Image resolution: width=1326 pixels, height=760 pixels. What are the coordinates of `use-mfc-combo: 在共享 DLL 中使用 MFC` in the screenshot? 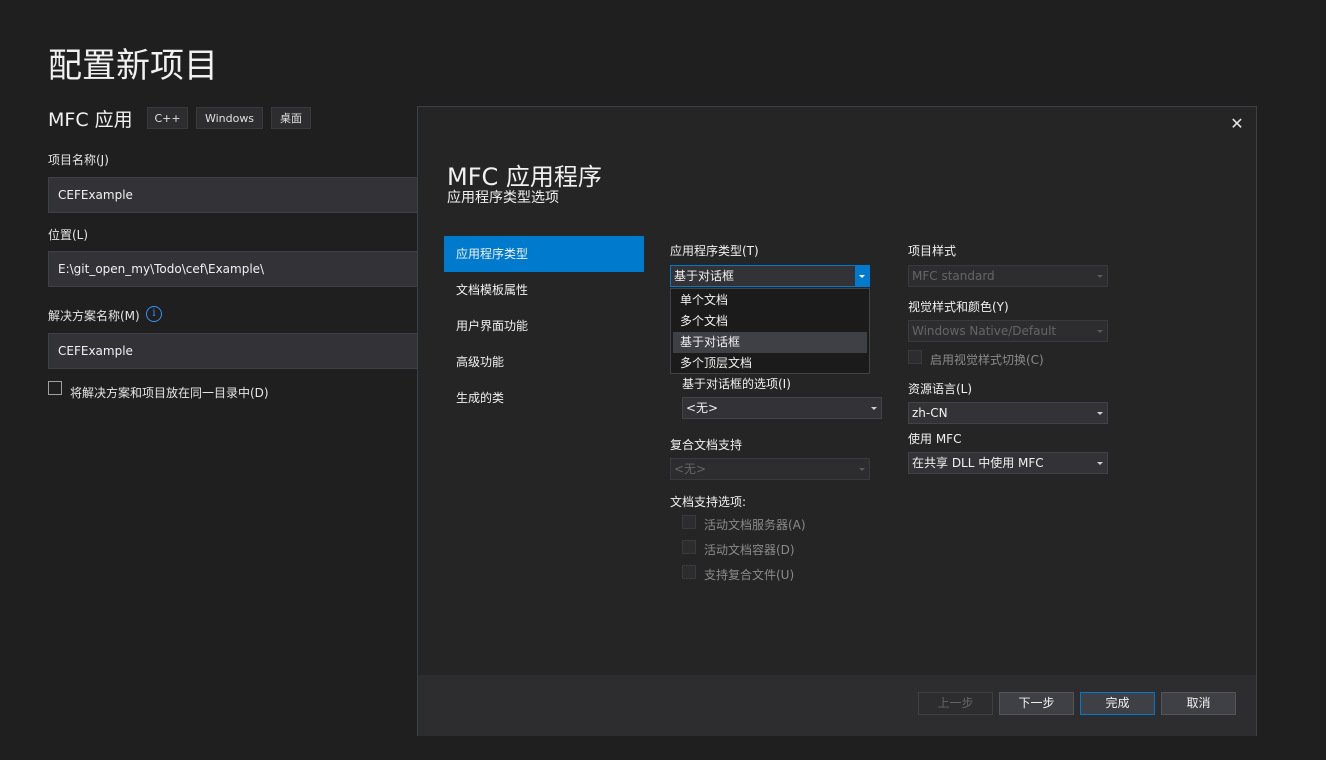 It's located at (1008, 463).